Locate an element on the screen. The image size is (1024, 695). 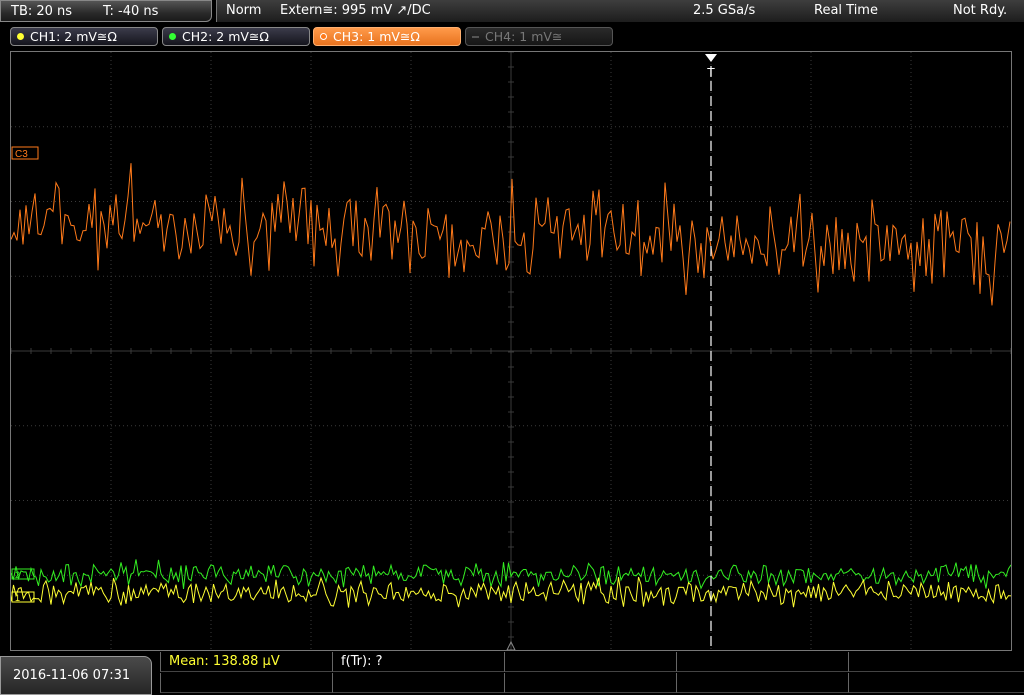
date-time: 2016-11-06 07:31 is located at coordinates (76, 675).